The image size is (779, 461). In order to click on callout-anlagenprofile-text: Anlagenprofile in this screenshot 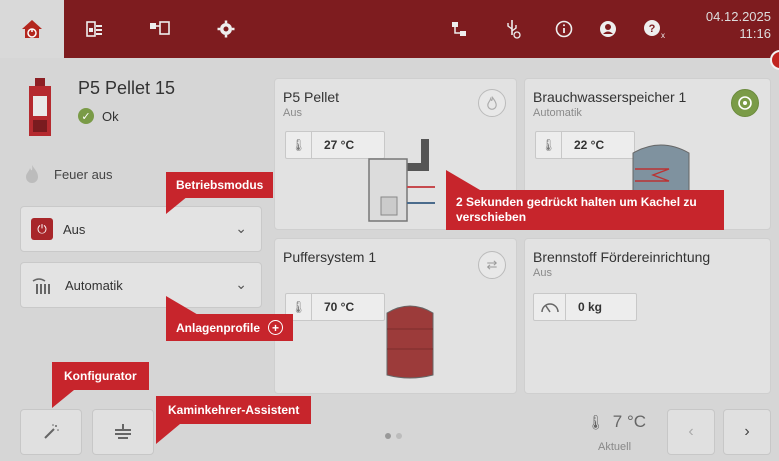, I will do `click(218, 327)`.